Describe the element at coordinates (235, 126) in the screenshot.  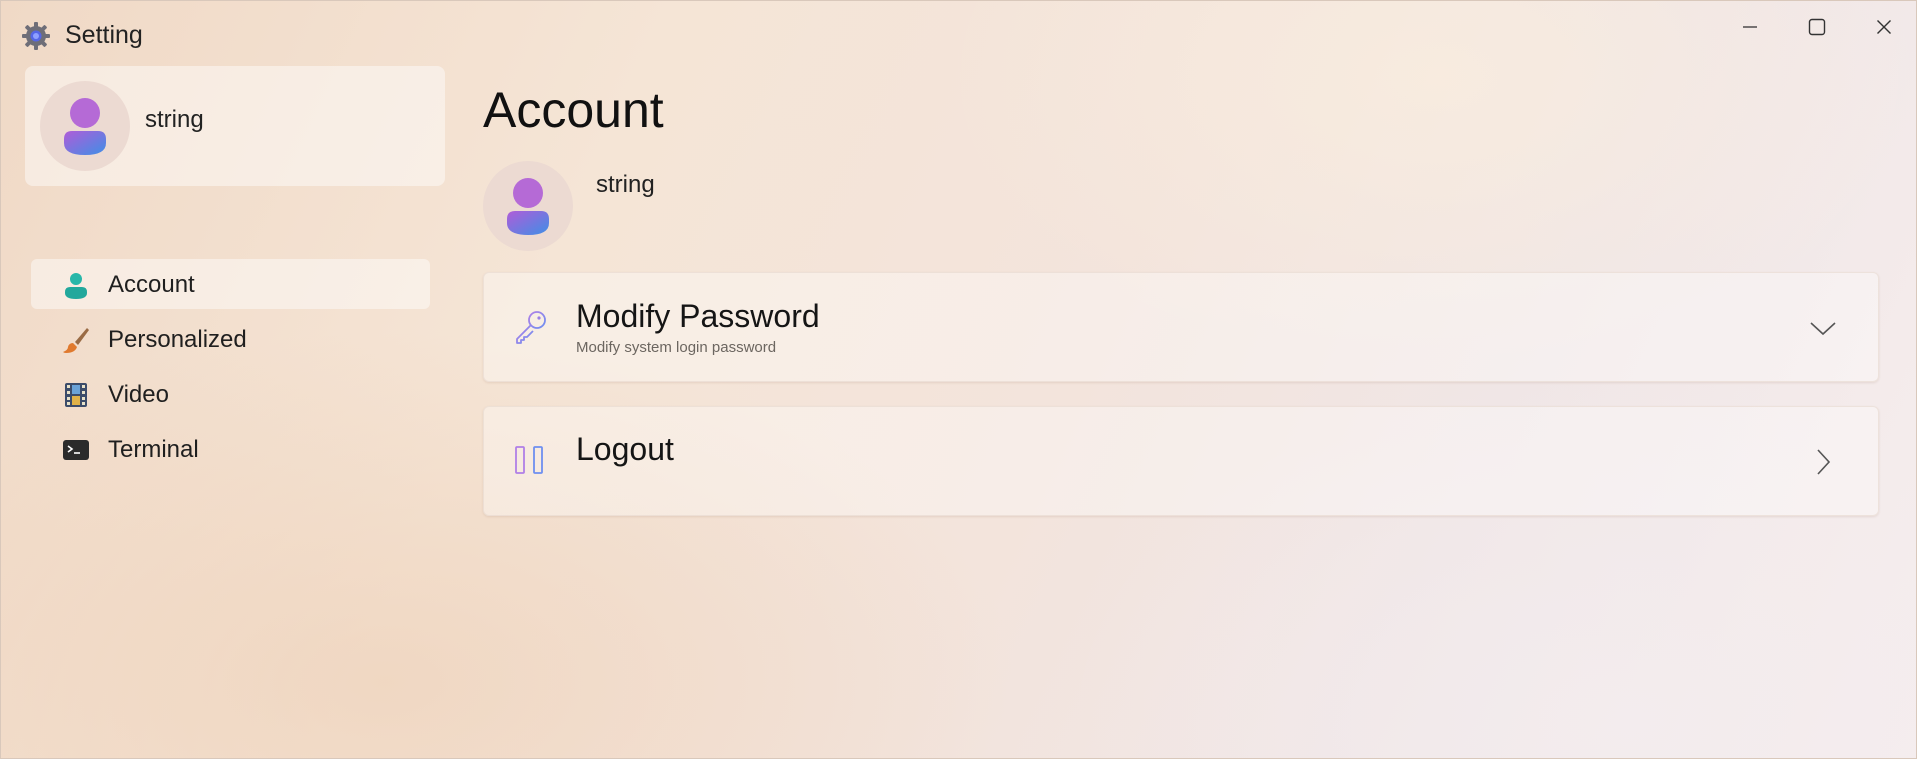
I see `sidebar-profile-card: string` at that location.